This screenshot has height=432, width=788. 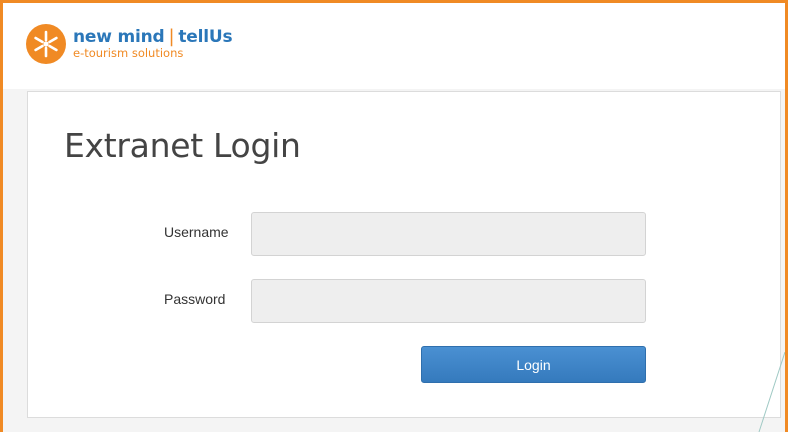 What do you see at coordinates (119, 36) in the screenshot?
I see `brand-name-left: new mind` at bounding box center [119, 36].